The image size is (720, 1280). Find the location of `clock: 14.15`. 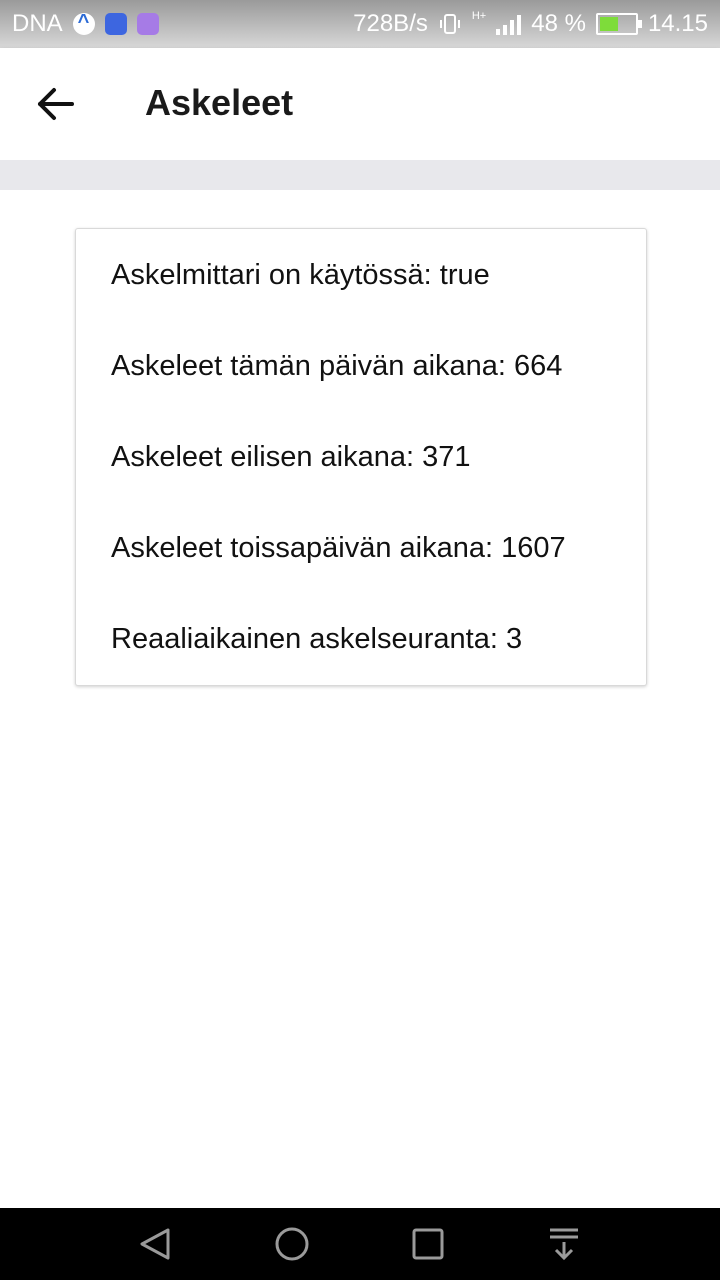

clock: 14.15 is located at coordinates (677, 23).